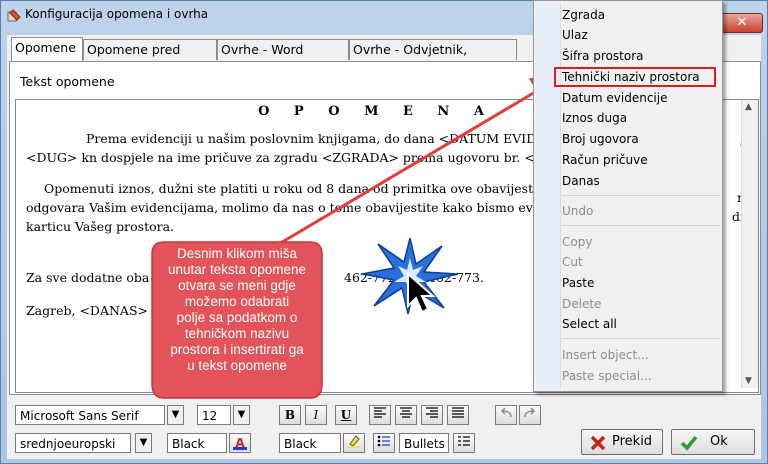 The image size is (768, 464). Describe the element at coordinates (577, 211) in the screenshot. I see `menu-item-undo: Undo` at that location.